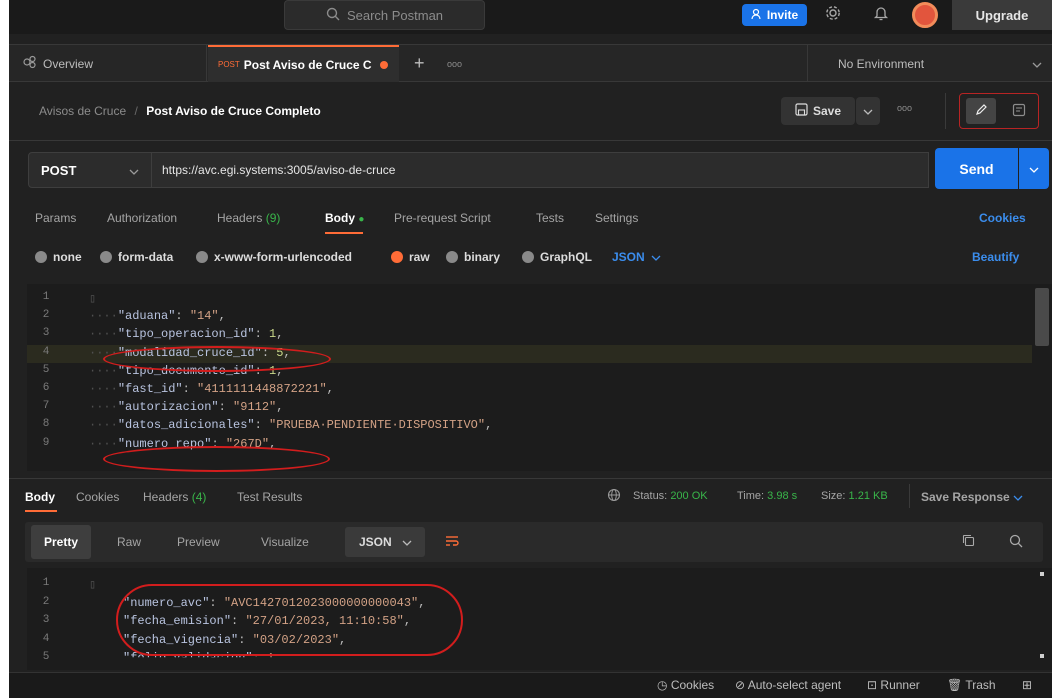 Image resolution: width=1052 pixels, height=698 pixels. What do you see at coordinates (344, 233) in the screenshot?
I see `active-tab-underline` at bounding box center [344, 233].